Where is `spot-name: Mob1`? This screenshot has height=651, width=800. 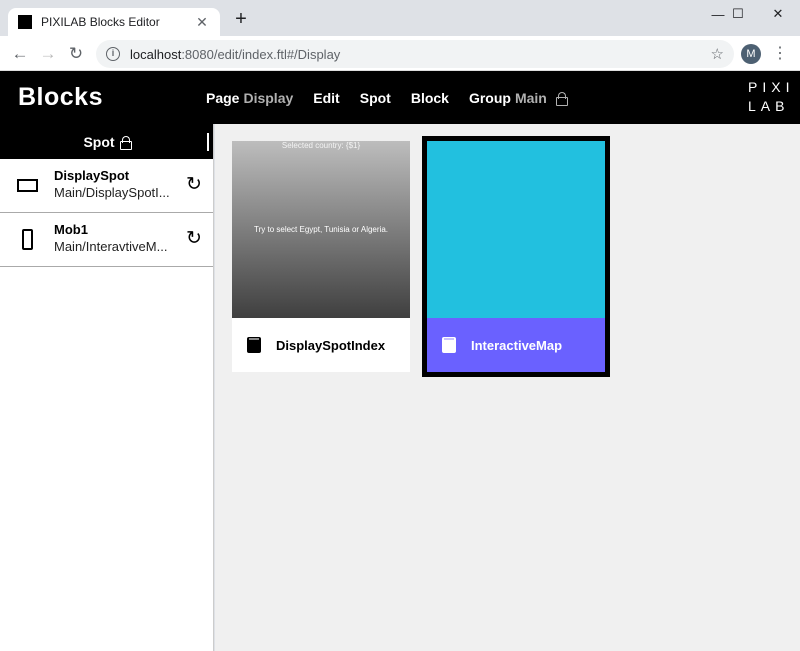 spot-name: Mob1 is located at coordinates (71, 229).